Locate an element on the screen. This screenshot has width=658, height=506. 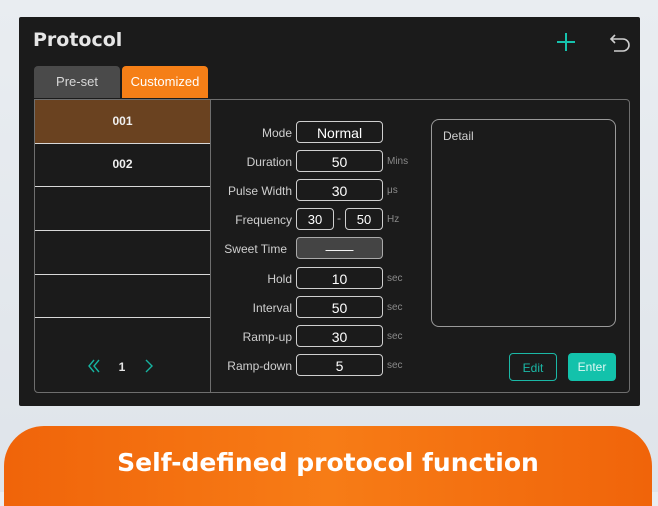
chevron-left-icon is located at coordinates (94, 366).